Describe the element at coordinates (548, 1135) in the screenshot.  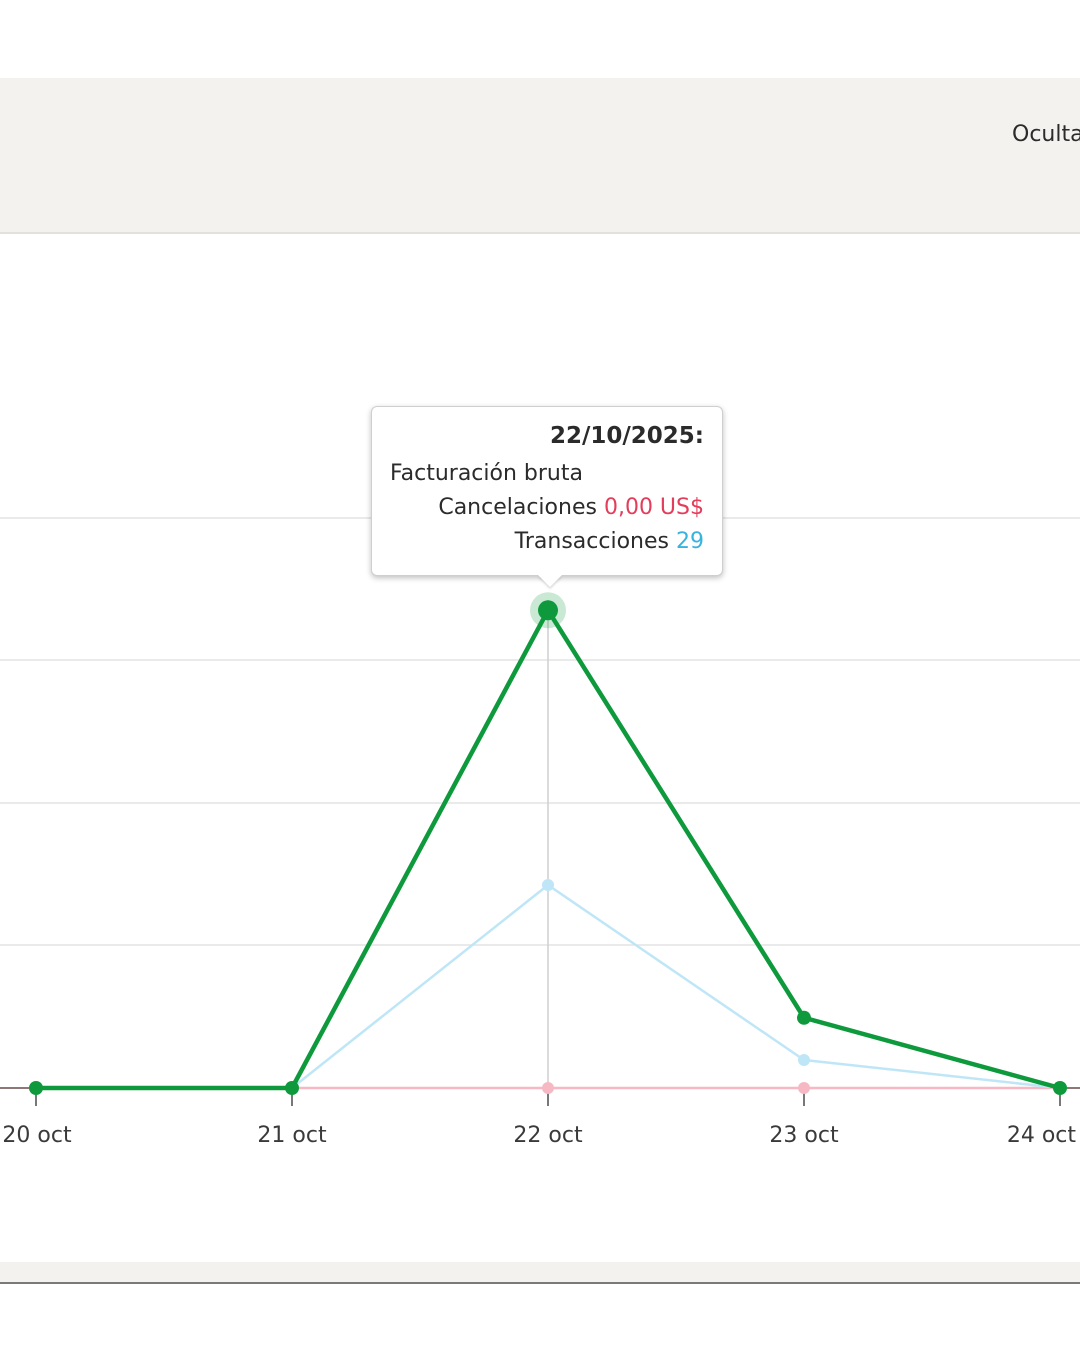
I see `x-tick-label-2: 22 oct` at that location.